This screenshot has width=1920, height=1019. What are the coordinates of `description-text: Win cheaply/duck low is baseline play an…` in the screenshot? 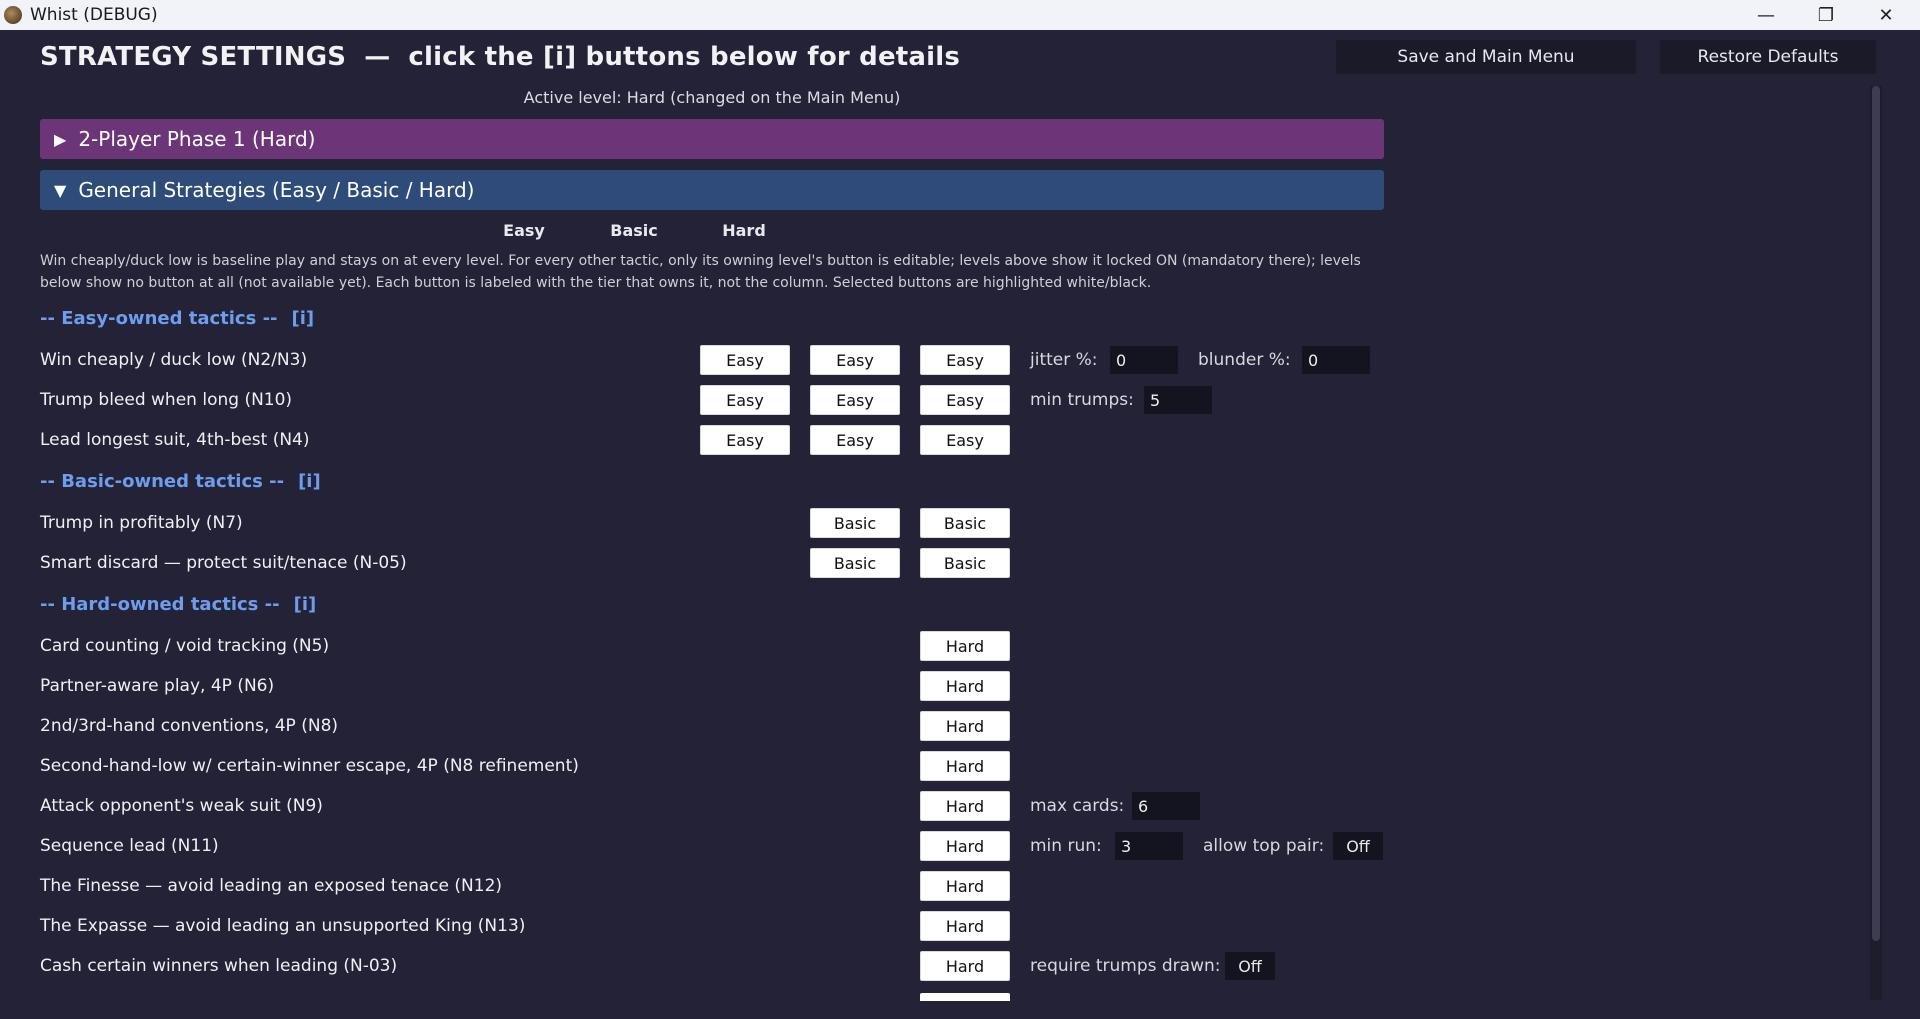 It's located at (700, 272).